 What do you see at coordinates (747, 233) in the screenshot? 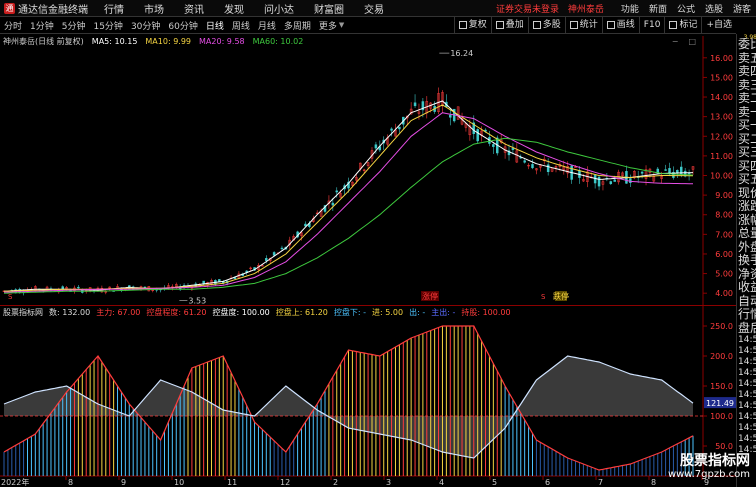
I see `side-panel-label: 总量` at bounding box center [747, 233].